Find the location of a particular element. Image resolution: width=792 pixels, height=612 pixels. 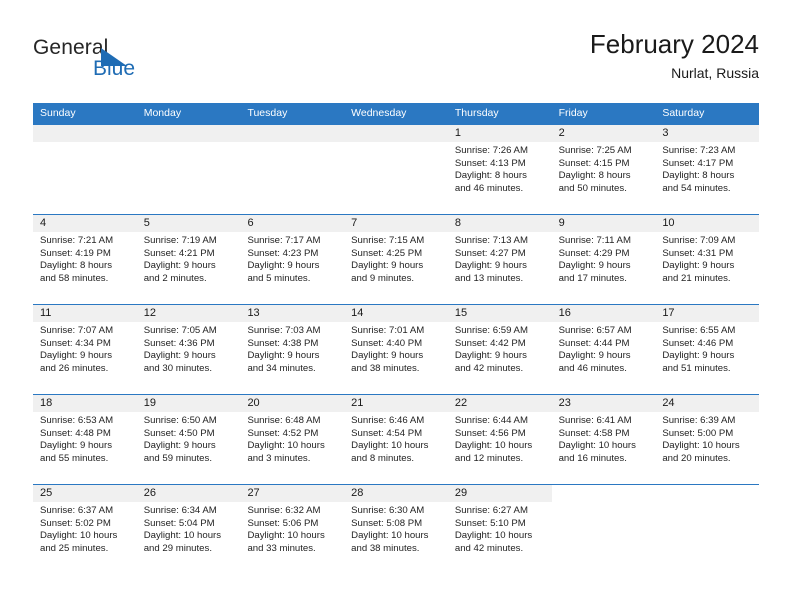

daylight-text-line2: and 26 minutes. is located at coordinates (74, 368).